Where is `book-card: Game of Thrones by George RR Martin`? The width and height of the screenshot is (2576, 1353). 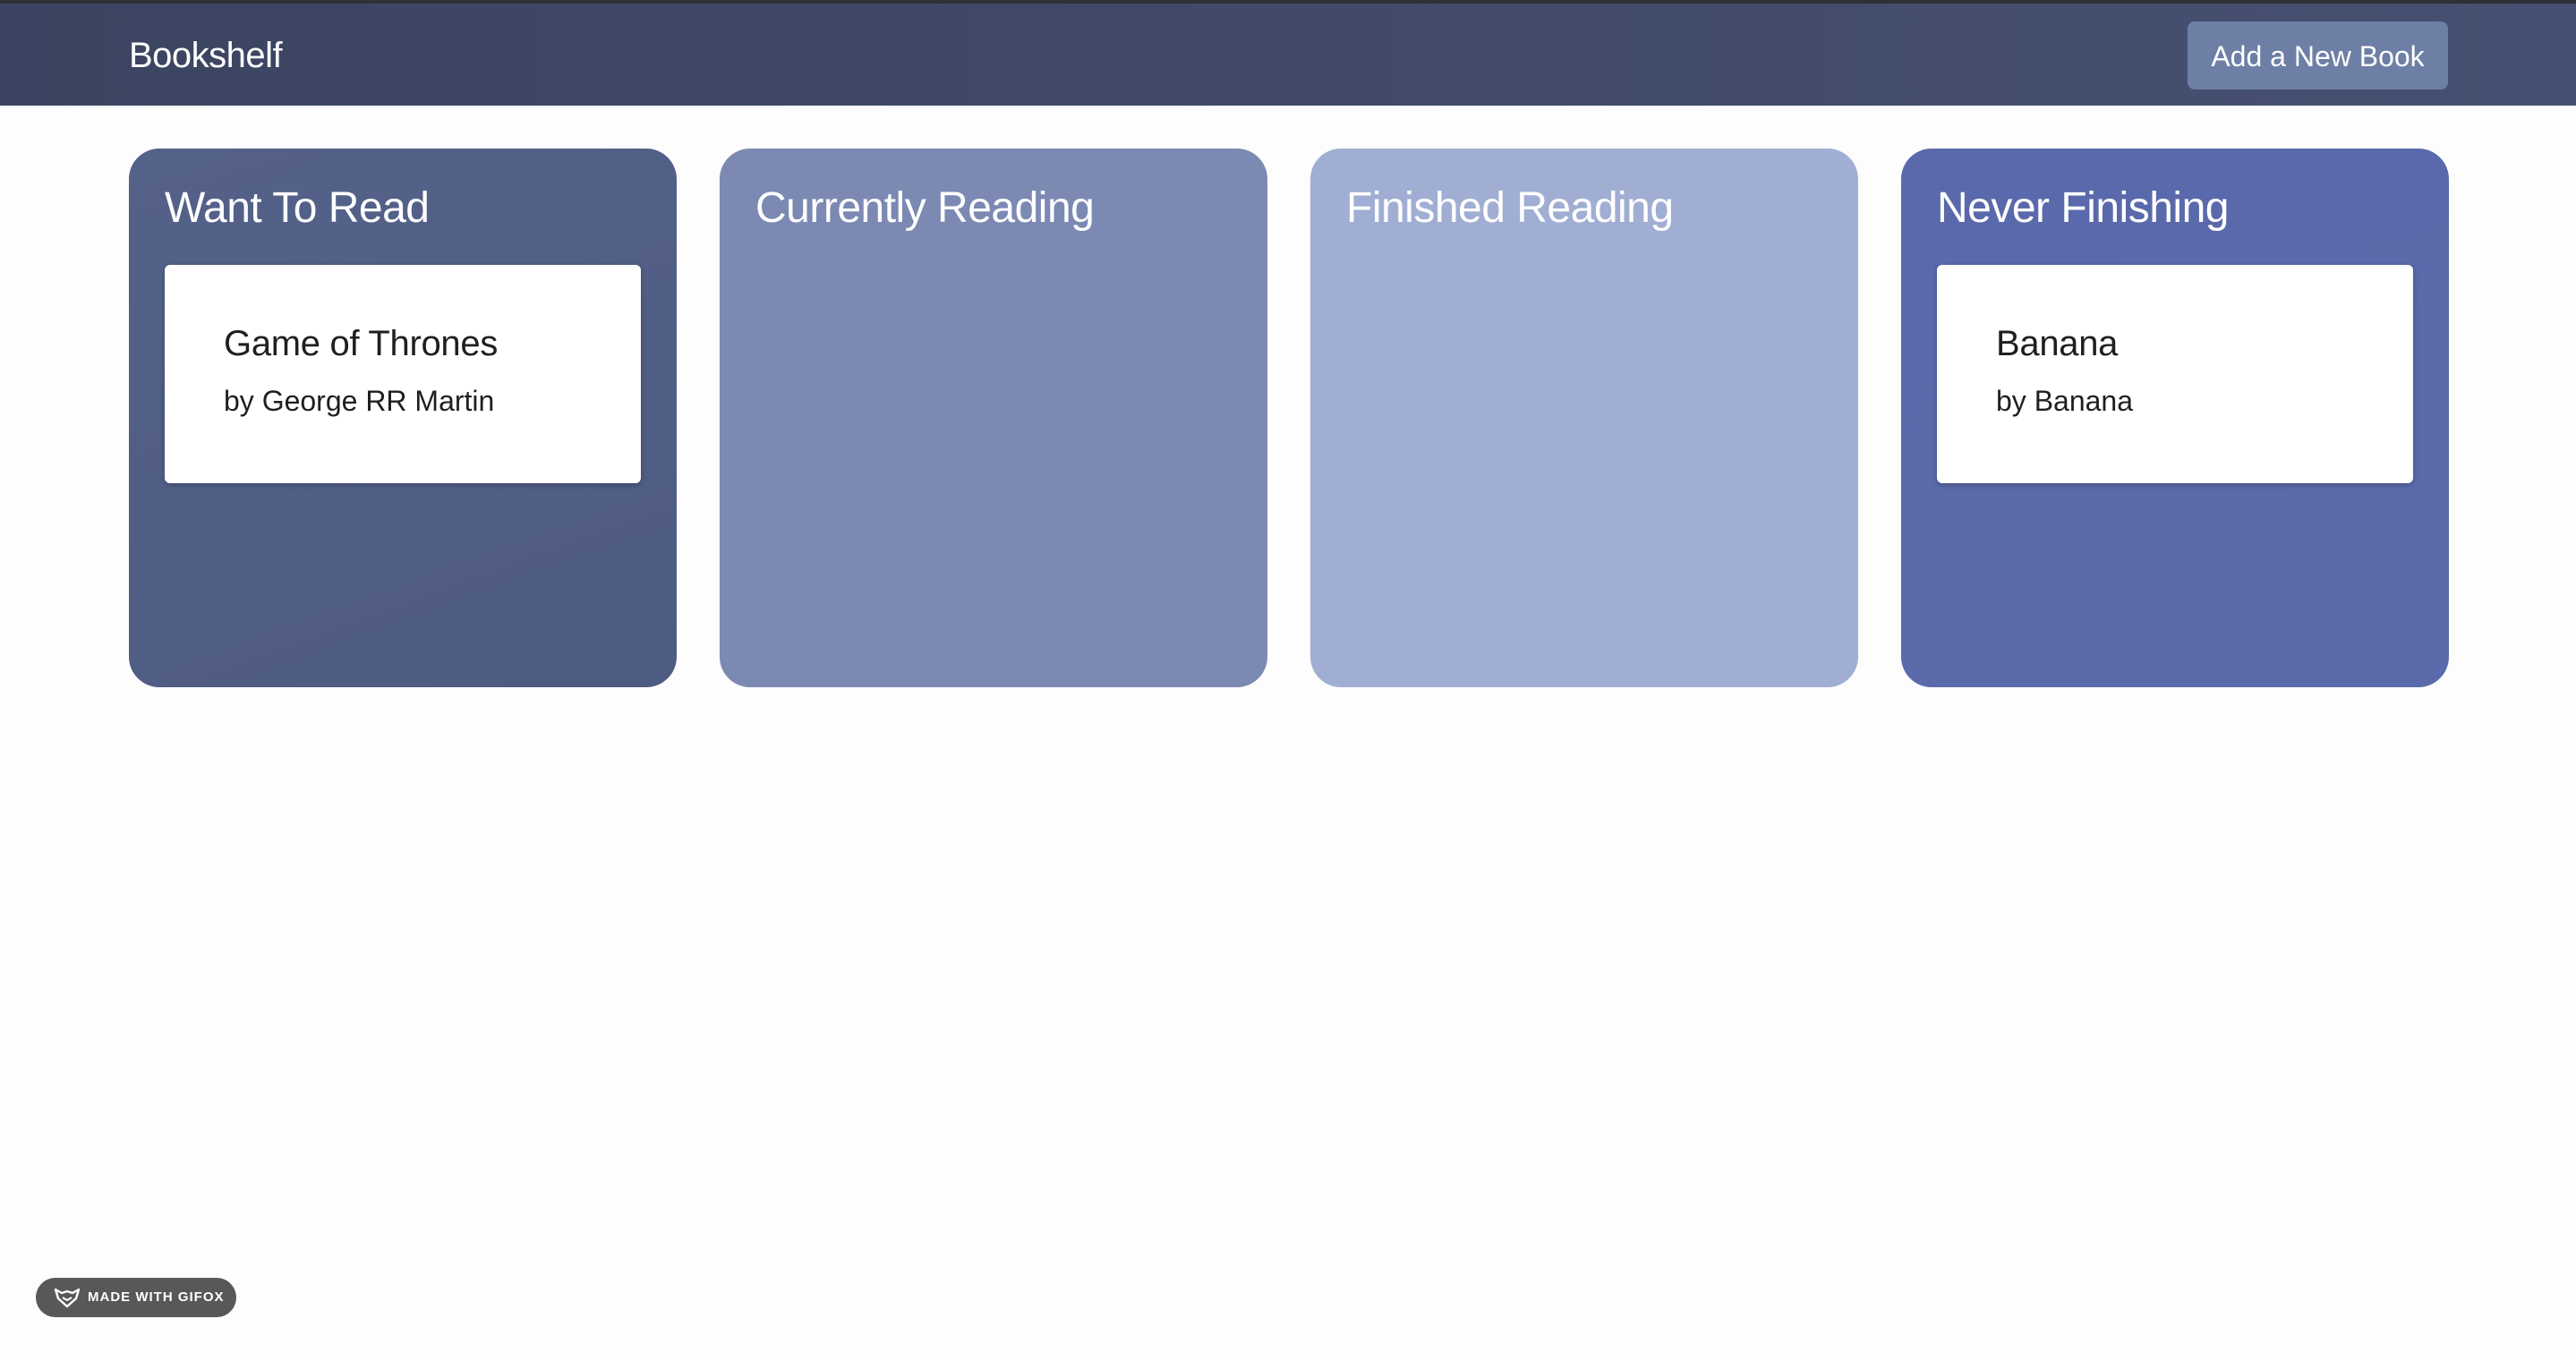
book-card: Game of Thrones by George RR Martin is located at coordinates (403, 374).